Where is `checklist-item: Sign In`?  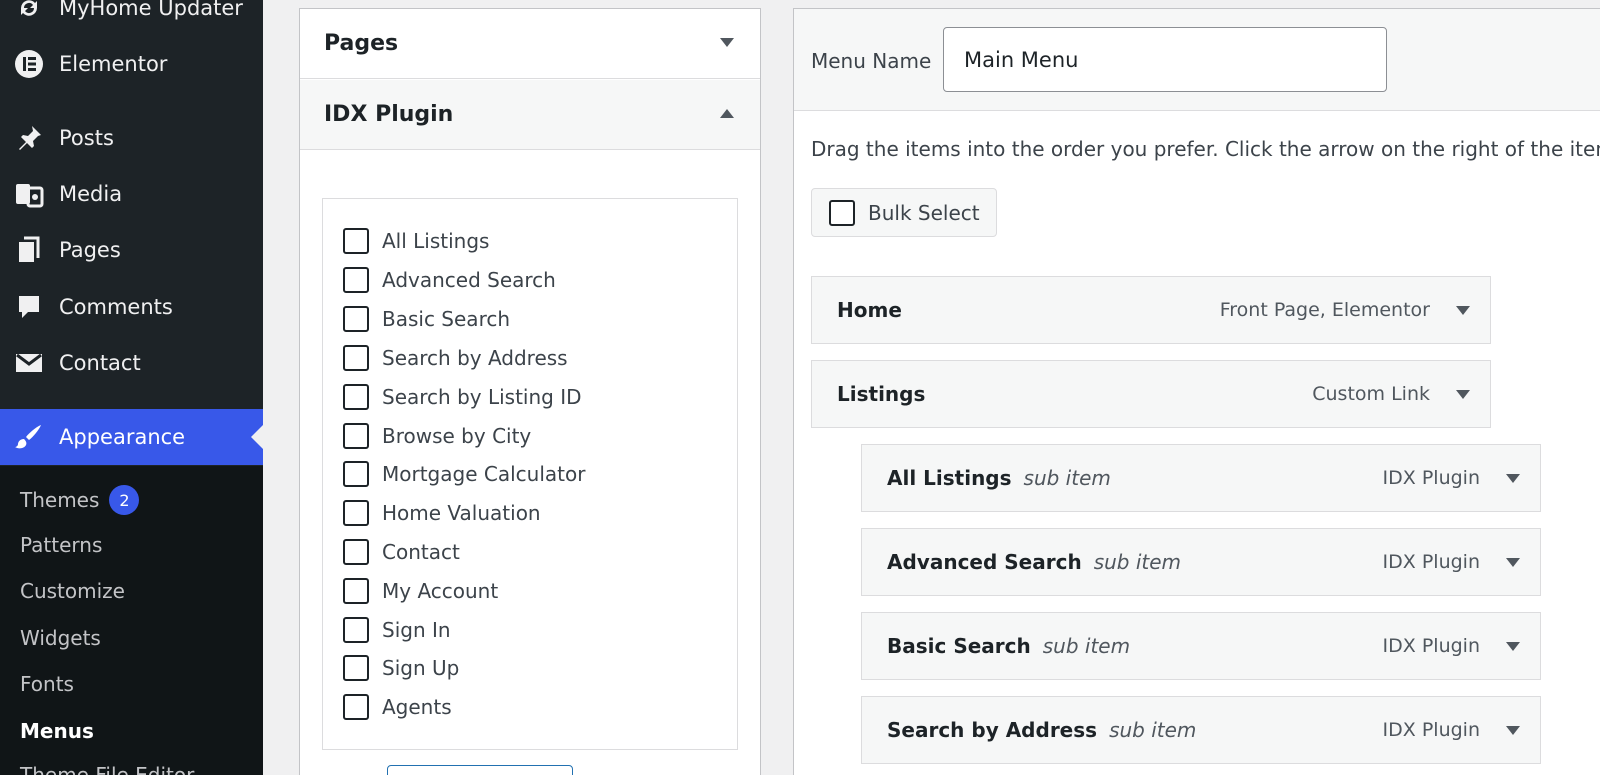
checklist-item: Sign In is located at coordinates (397, 630).